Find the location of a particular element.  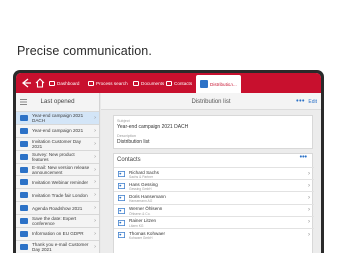

subject-label: Subject is located at coordinates (123, 121).